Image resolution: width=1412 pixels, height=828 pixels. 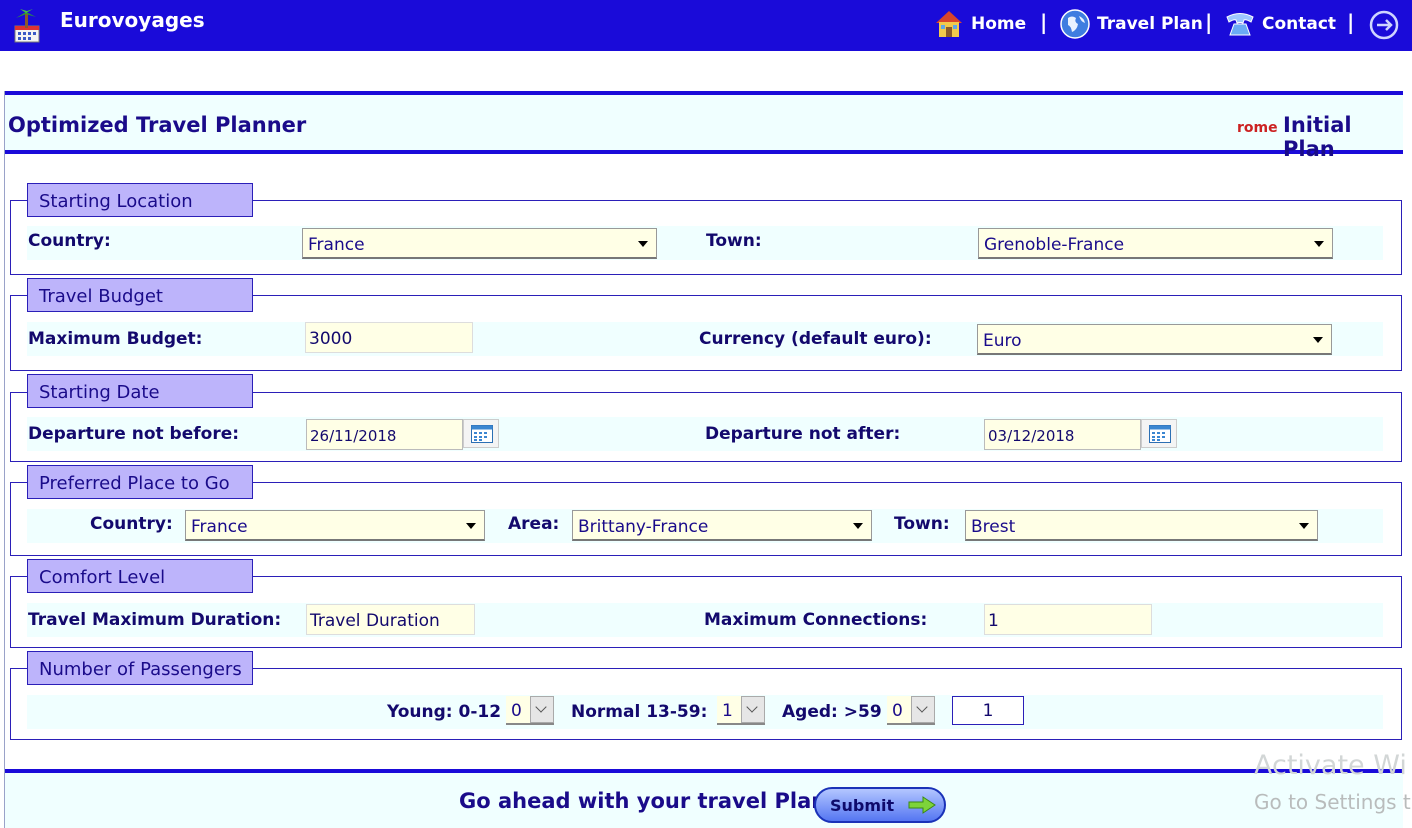 What do you see at coordinates (140, 391) in the screenshot?
I see `legend-starting-date: Starting Date` at bounding box center [140, 391].